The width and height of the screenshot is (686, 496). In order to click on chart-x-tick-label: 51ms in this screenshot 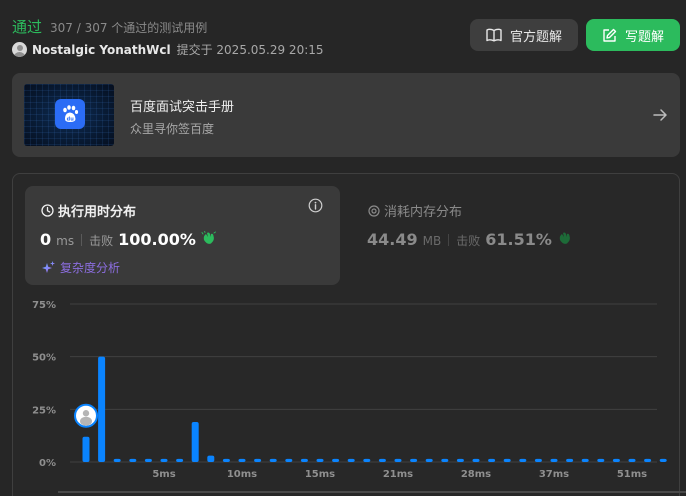, I will do `click(632, 474)`.